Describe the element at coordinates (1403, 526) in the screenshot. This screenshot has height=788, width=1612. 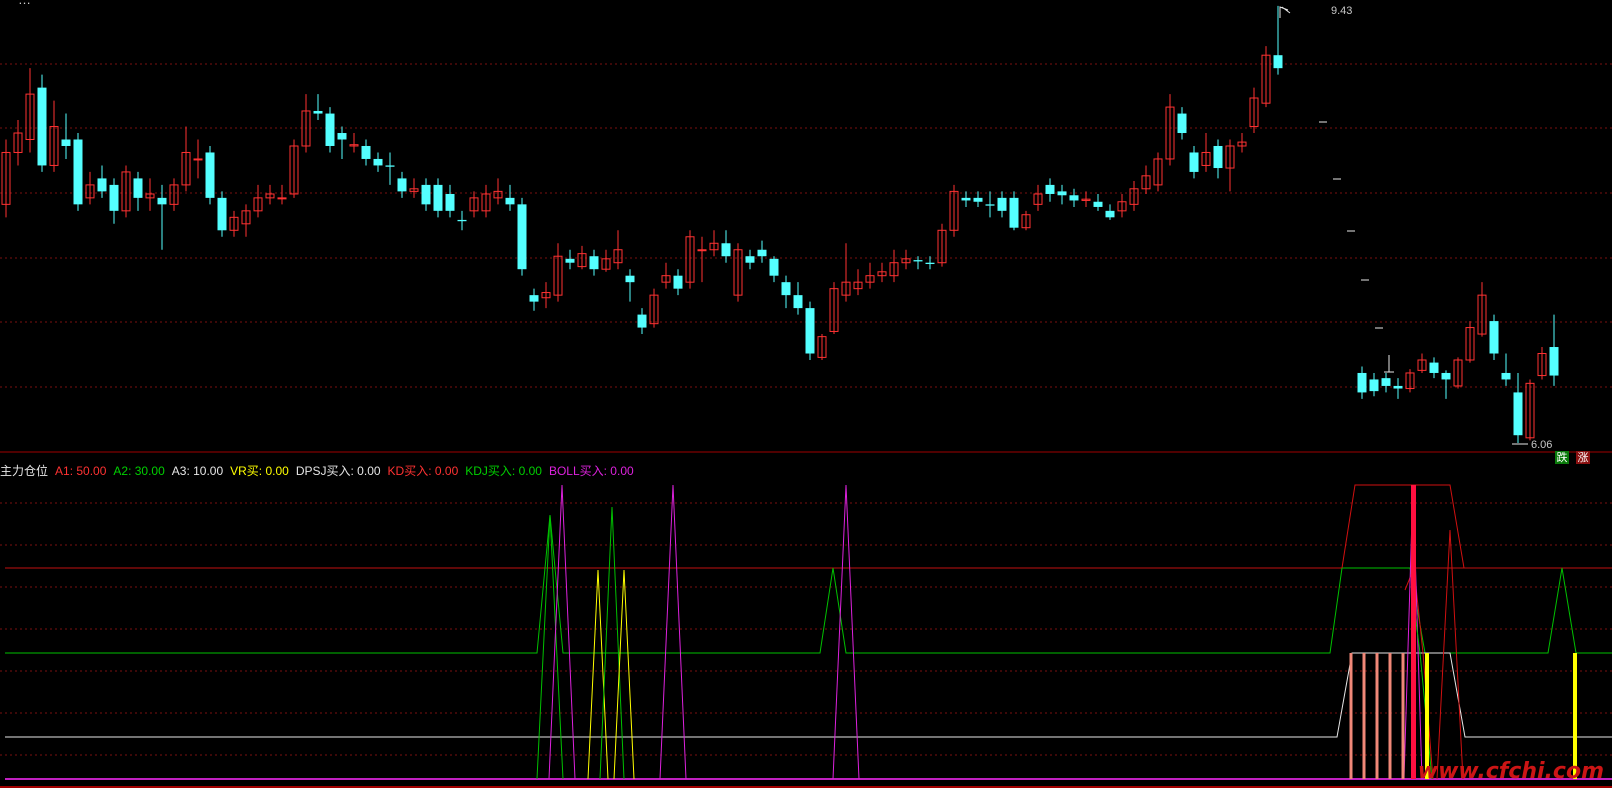
I see `kd-trapezoid` at that location.